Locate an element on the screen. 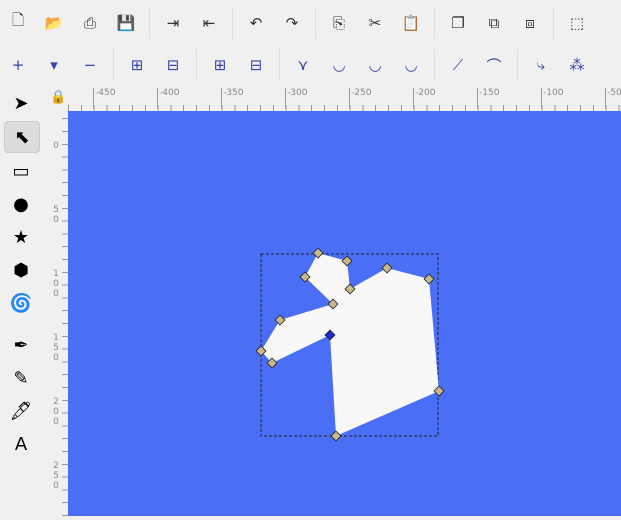 The width and height of the screenshot is (621, 520). import-icon: ⇥ is located at coordinates (173, 22).